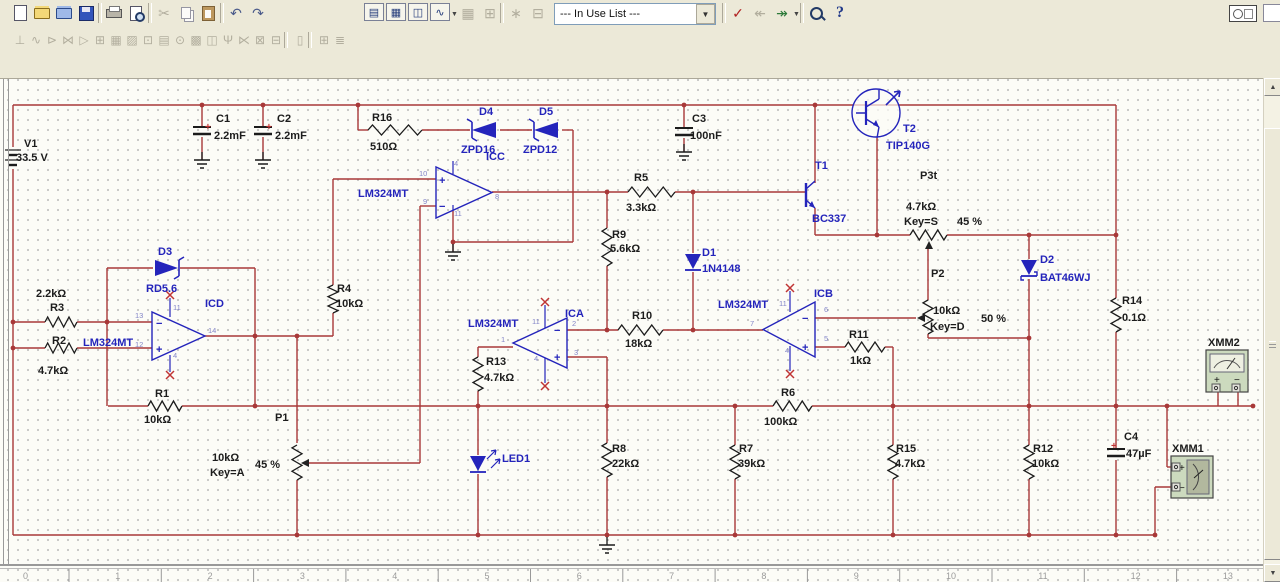 The image size is (1280, 582). What do you see at coordinates (116, 40) in the screenshot?
I see `cmos-components-button-icon: ▦` at bounding box center [116, 40].